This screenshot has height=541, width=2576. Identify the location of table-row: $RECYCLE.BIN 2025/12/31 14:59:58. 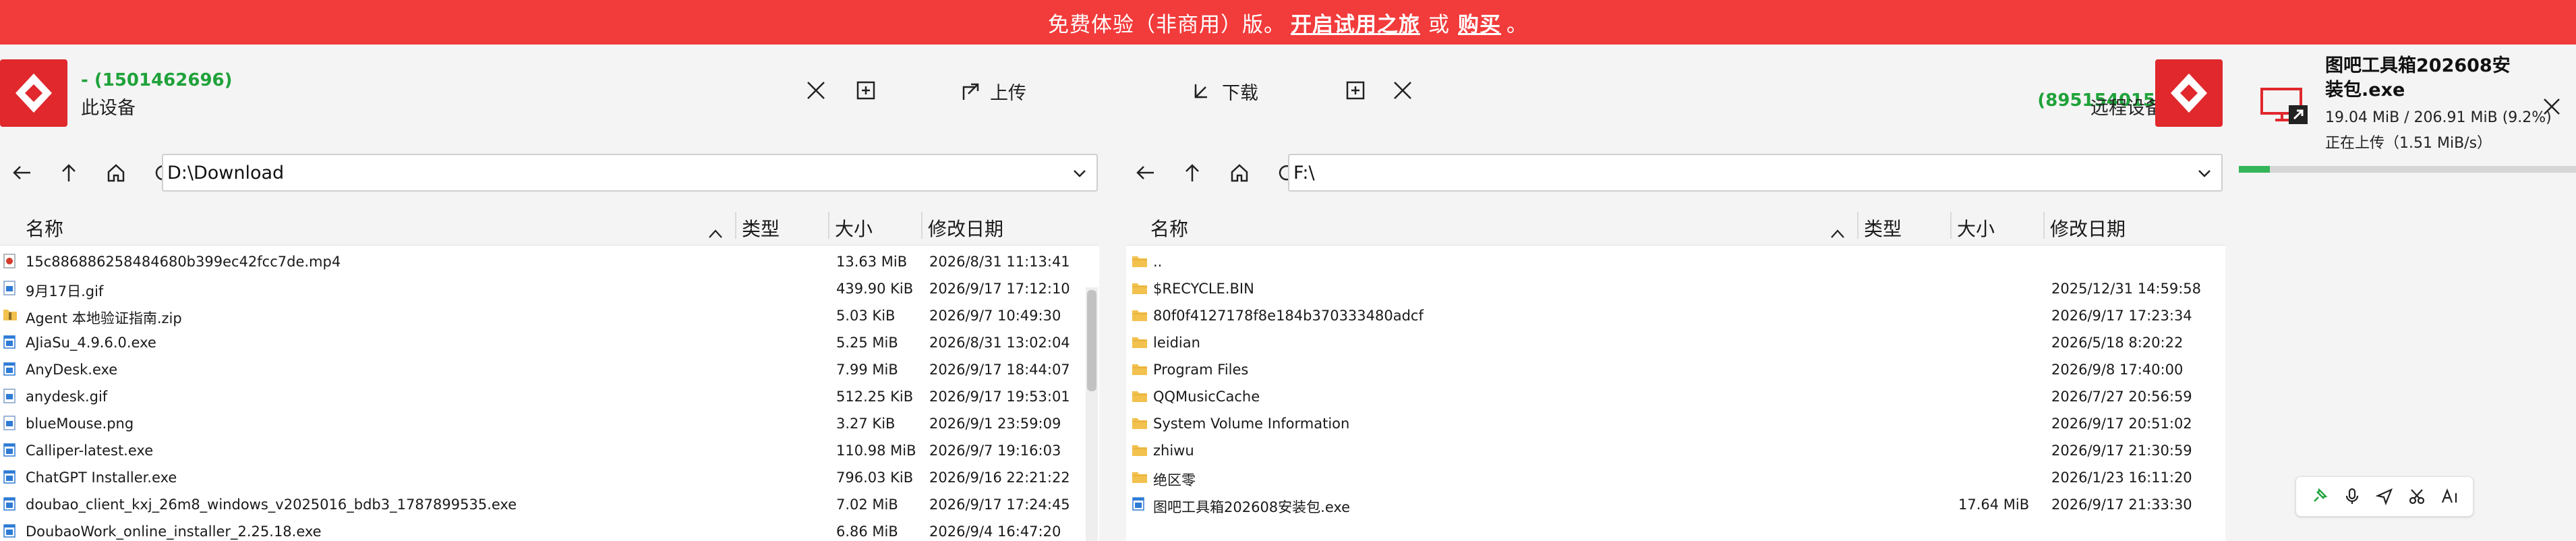
(1676, 289).